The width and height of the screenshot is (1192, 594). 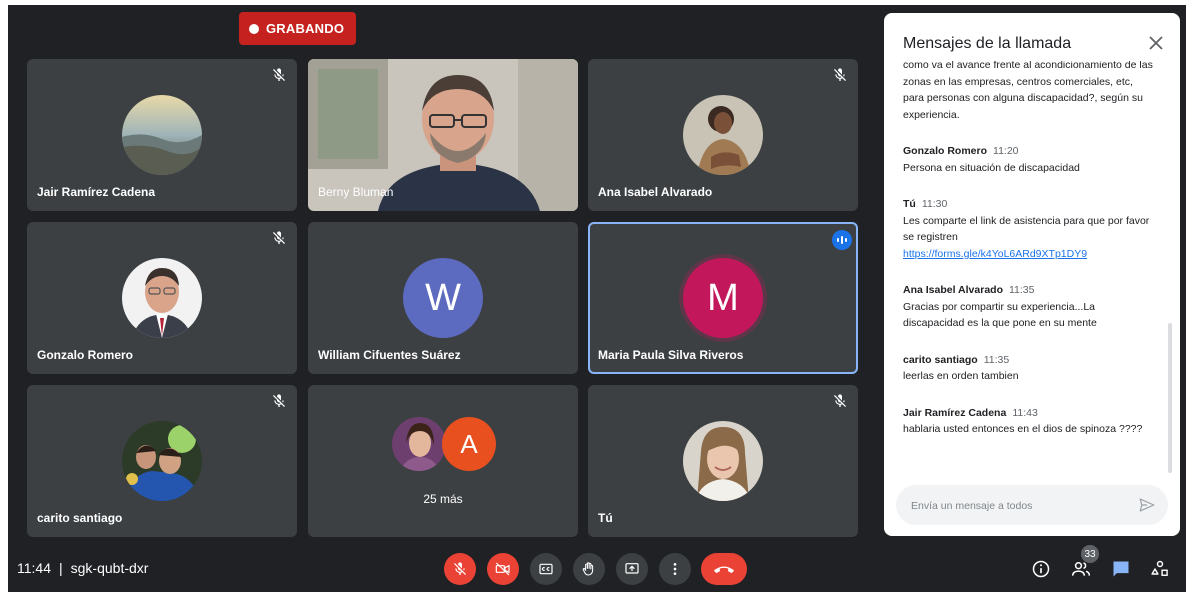 What do you see at coordinates (987, 43) in the screenshot?
I see `chat-panel-title: Mensajes de la llamada` at bounding box center [987, 43].